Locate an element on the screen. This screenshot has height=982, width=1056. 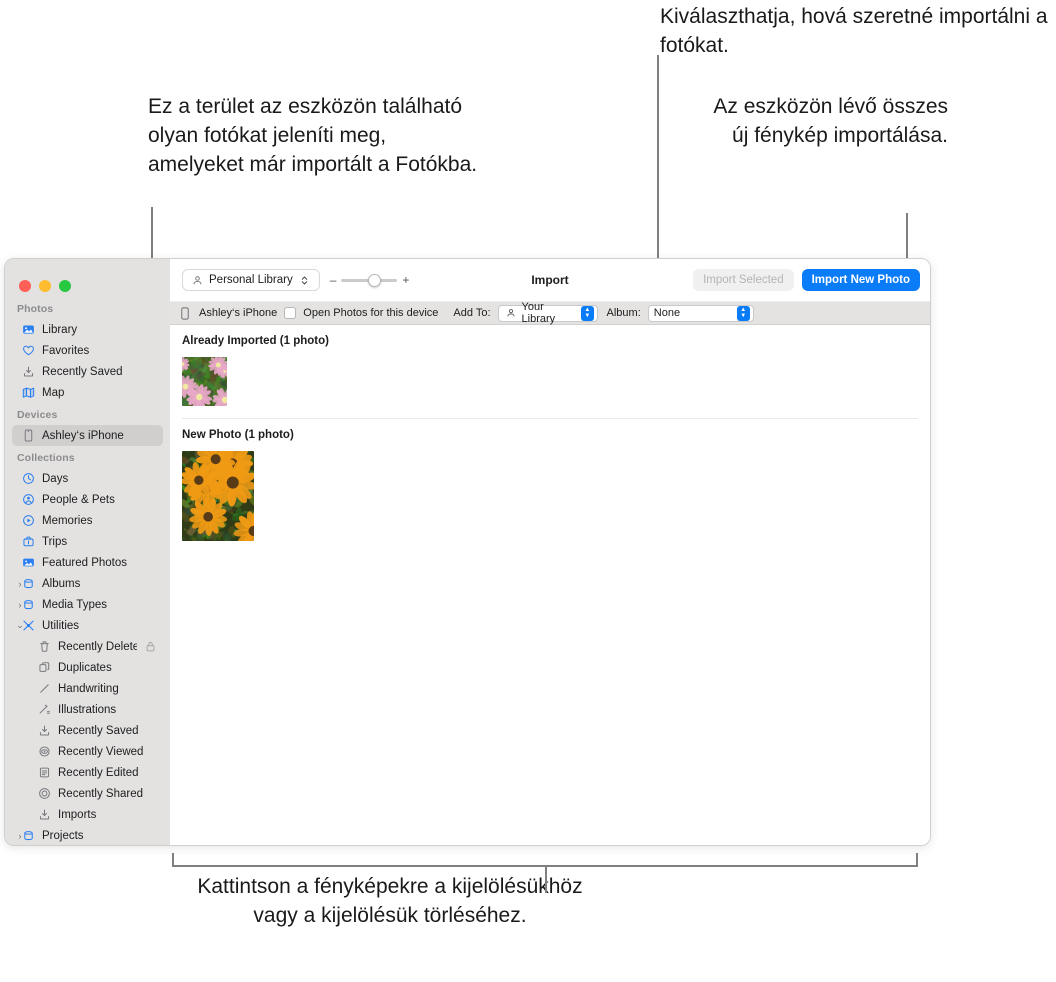
sidebar-item-label: Library is located at coordinates (60, 329).